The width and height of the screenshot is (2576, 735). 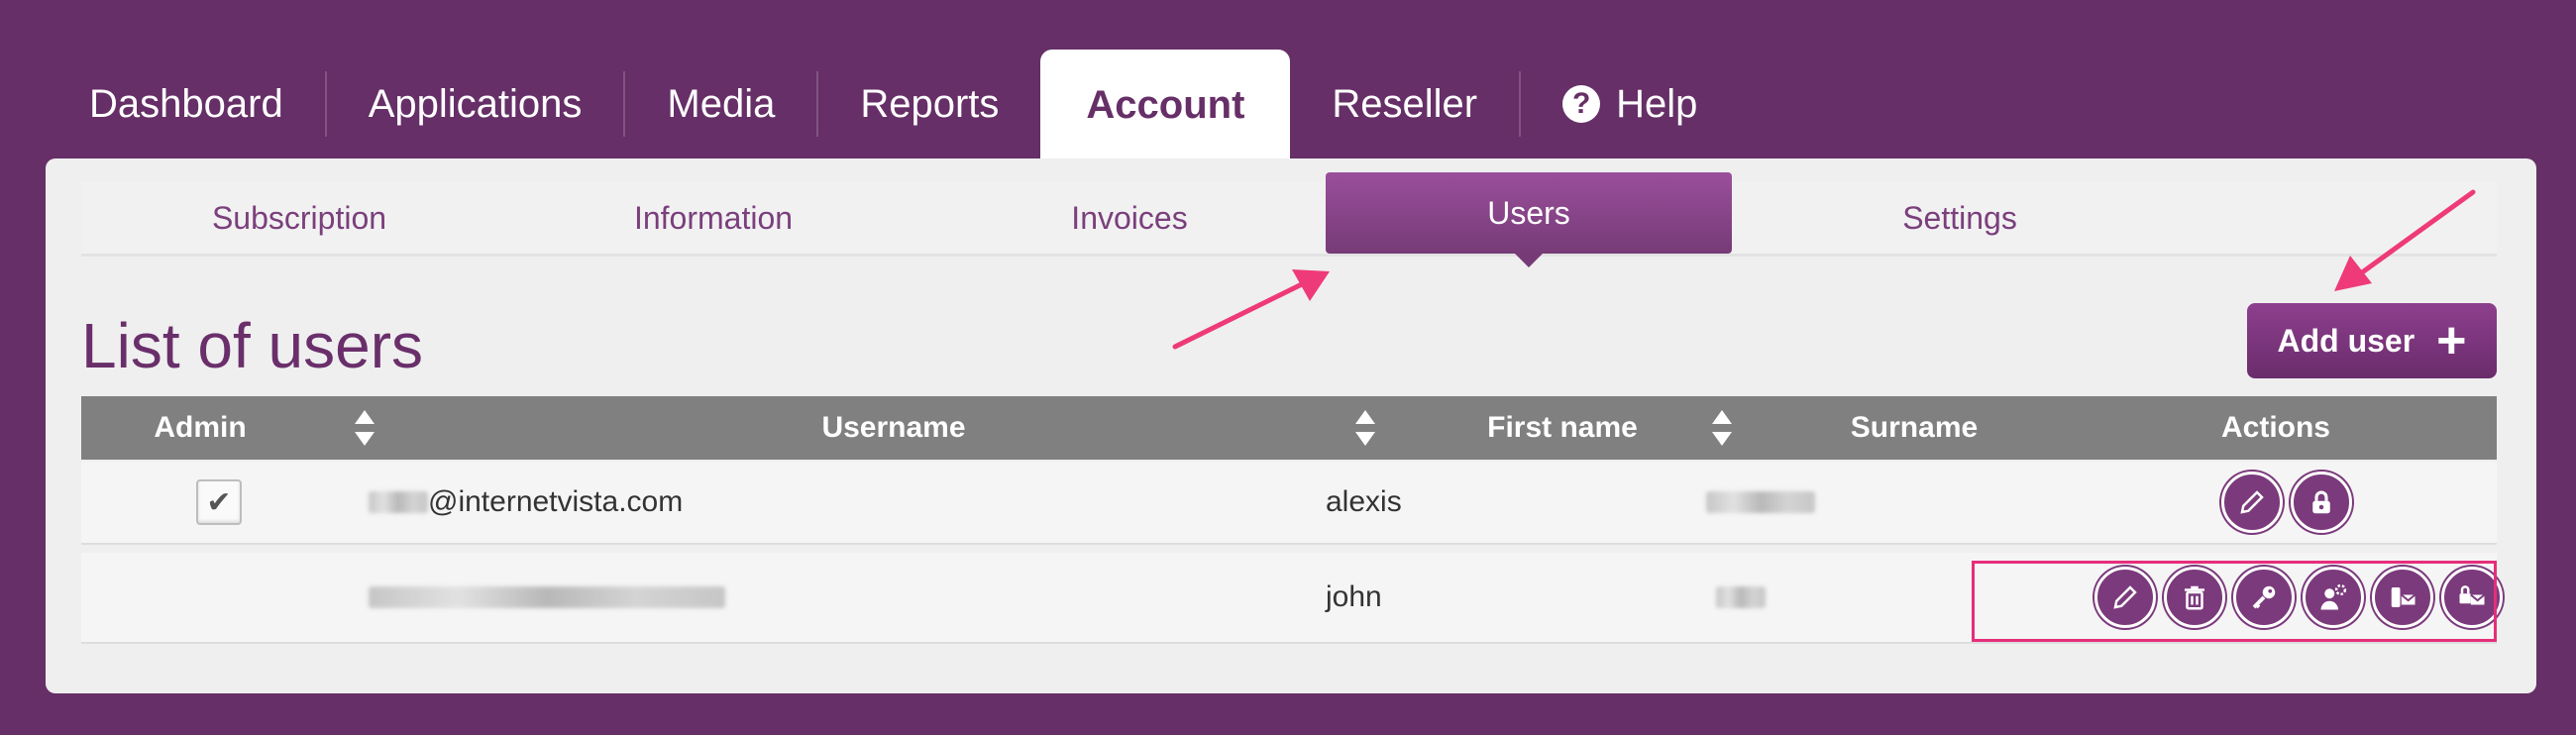 I want to click on username-cell, so click(x=547, y=597).